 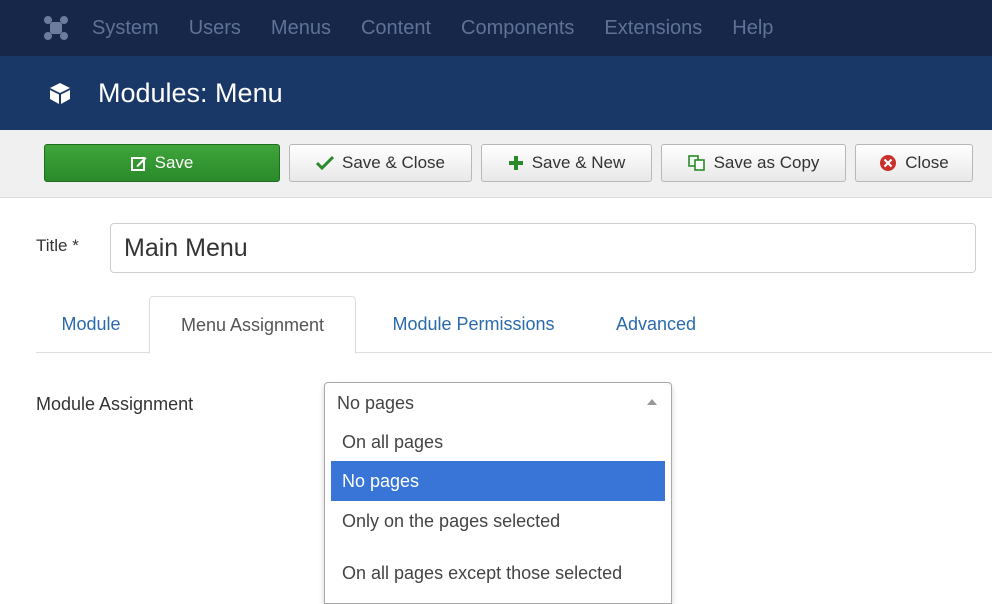 What do you see at coordinates (515, 163) in the screenshot?
I see `plus-icon` at bounding box center [515, 163].